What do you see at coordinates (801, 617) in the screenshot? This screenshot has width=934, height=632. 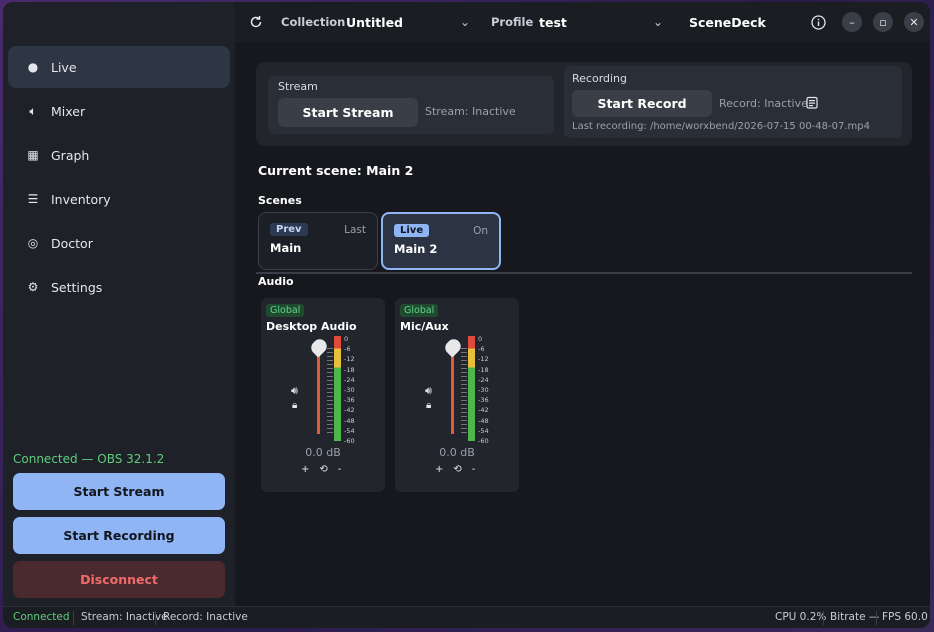 I see `status-cpu: CPU 0.2%` at bounding box center [801, 617].